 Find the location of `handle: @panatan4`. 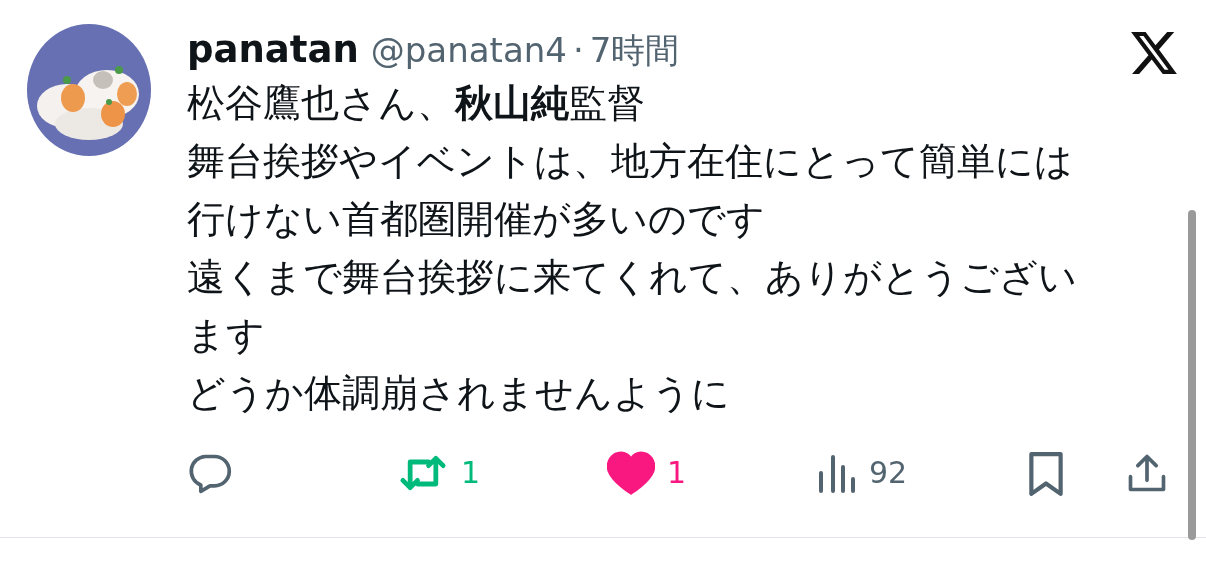

handle: @panatan4 is located at coordinates (468, 50).